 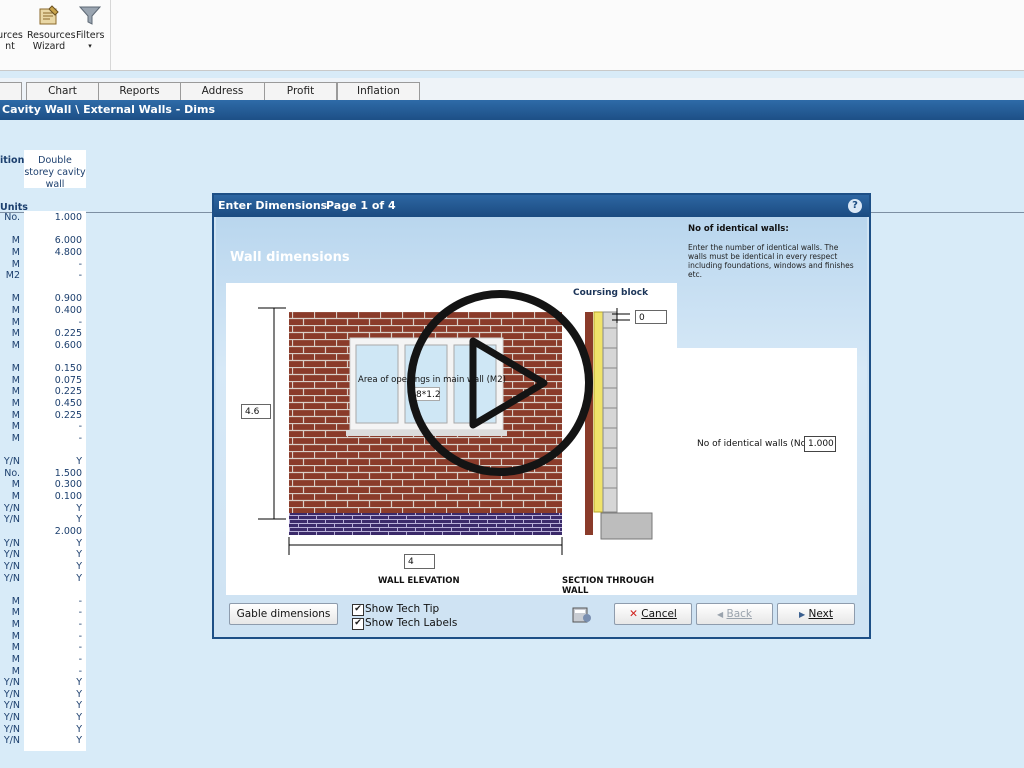 I want to click on wall-elevation-caption: WALL ELEVATION, so click(x=419, y=581).